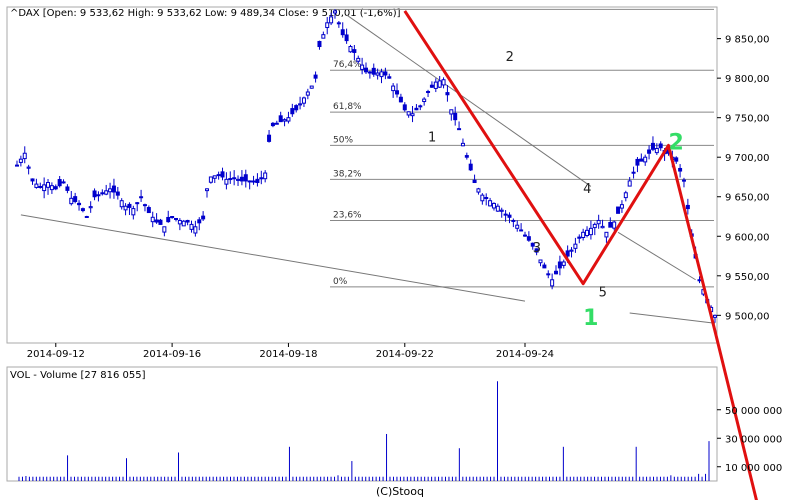 The width and height of the screenshot is (800, 504). Describe the element at coordinates (288, 354) in the screenshot. I see `x-tick-label: 2014-09-18` at that location.